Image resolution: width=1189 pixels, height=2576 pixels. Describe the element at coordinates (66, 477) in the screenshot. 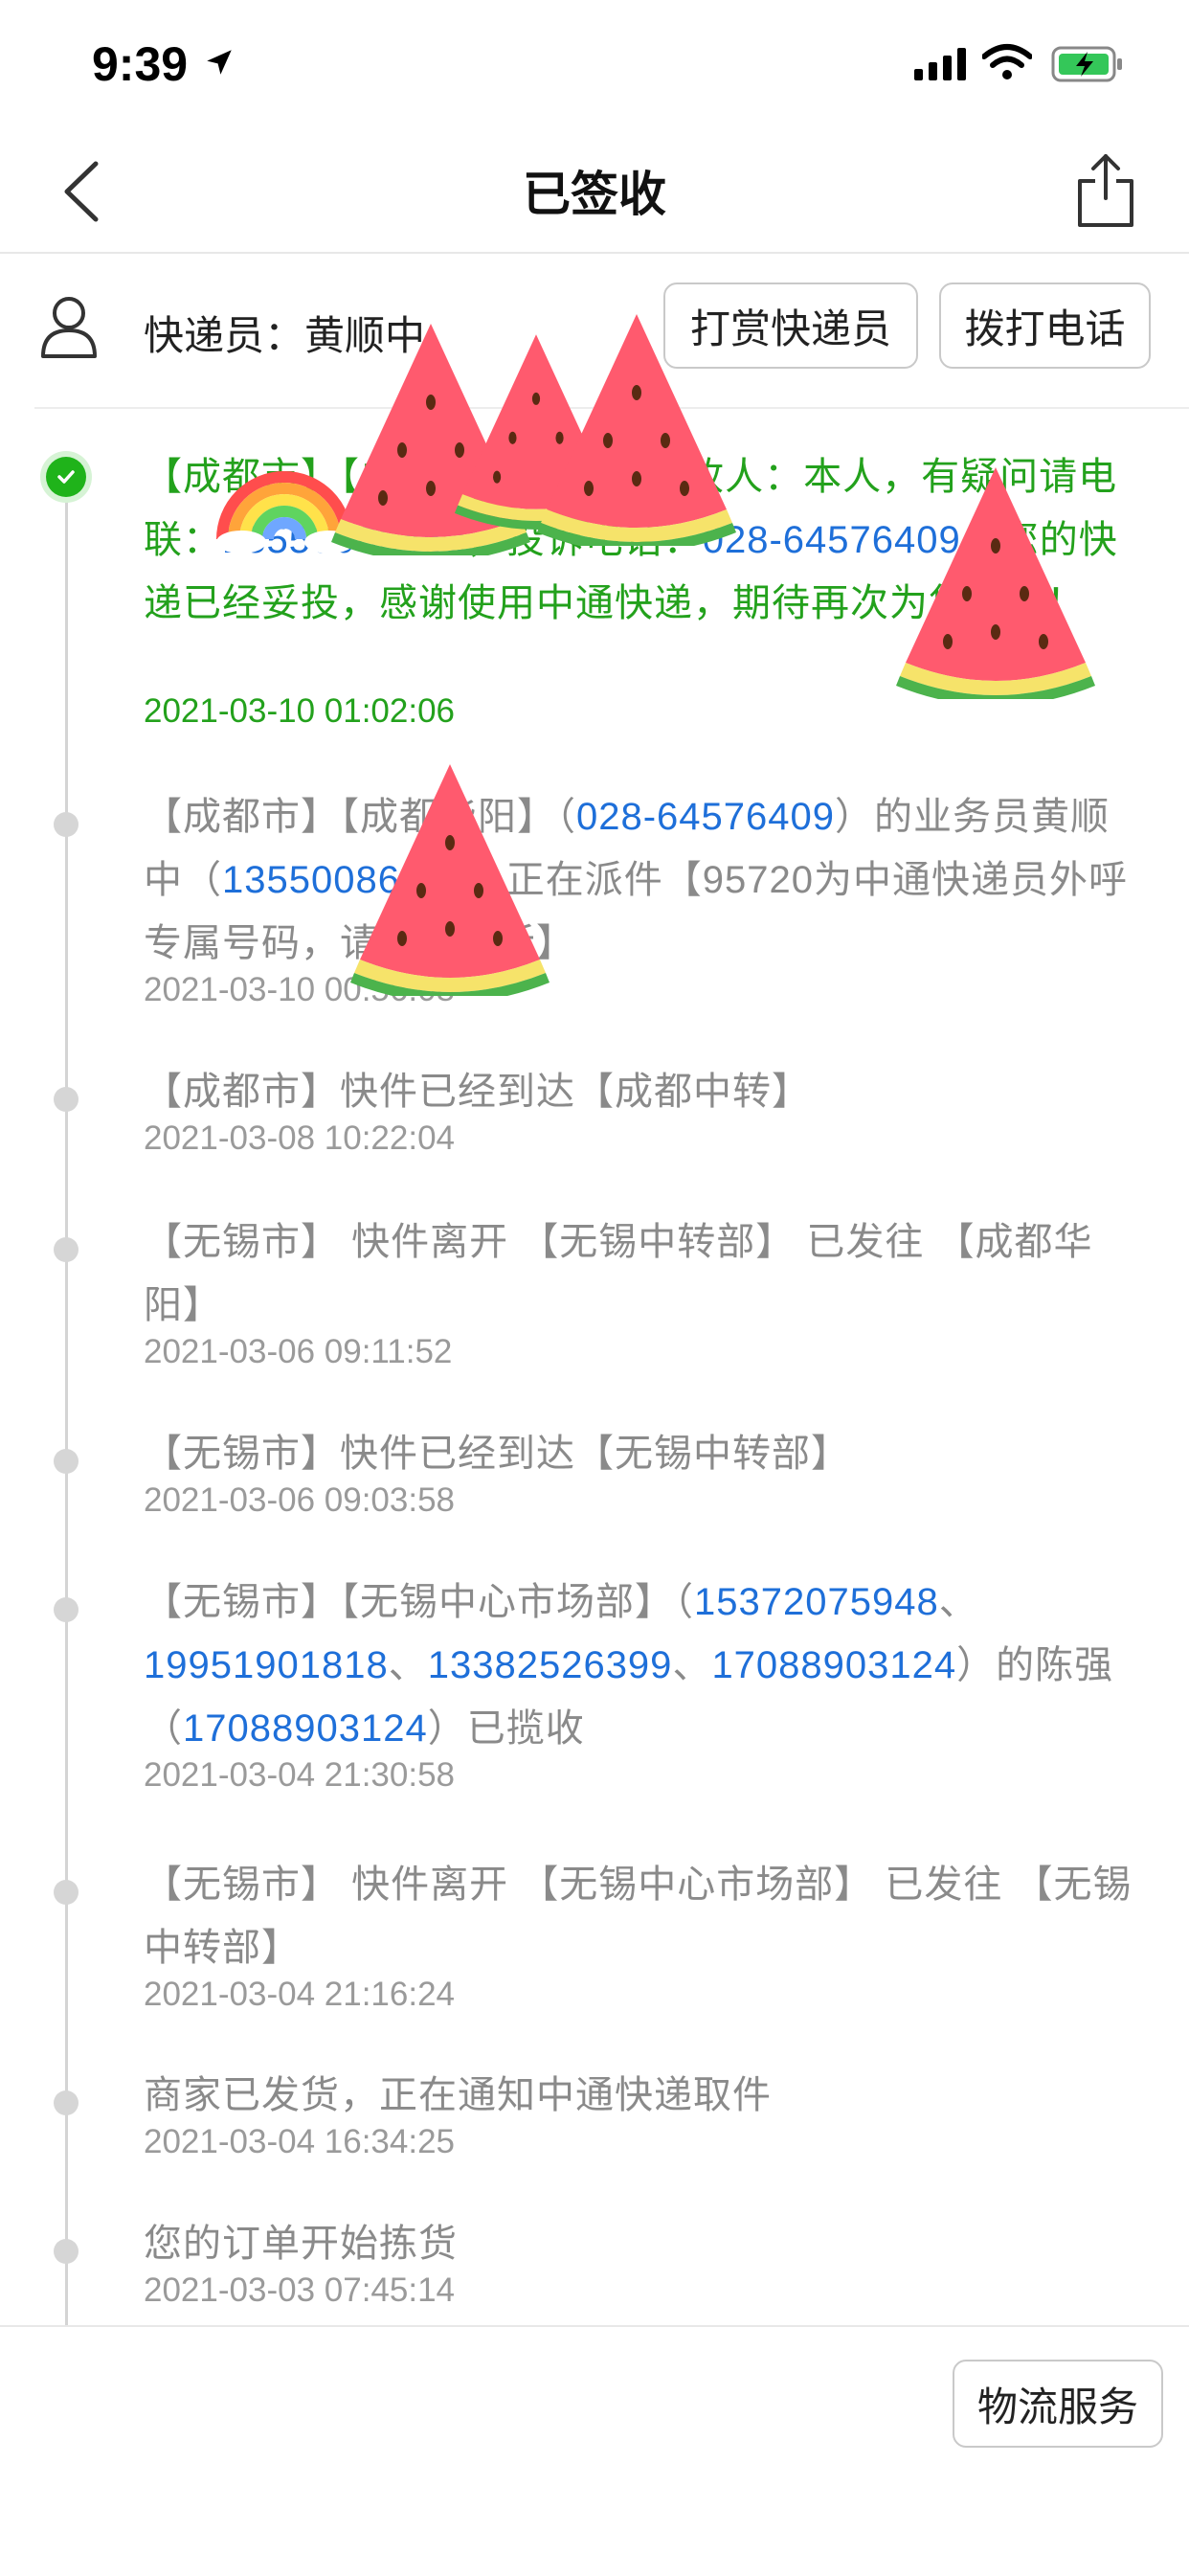

I see `checkmark-icon` at that location.